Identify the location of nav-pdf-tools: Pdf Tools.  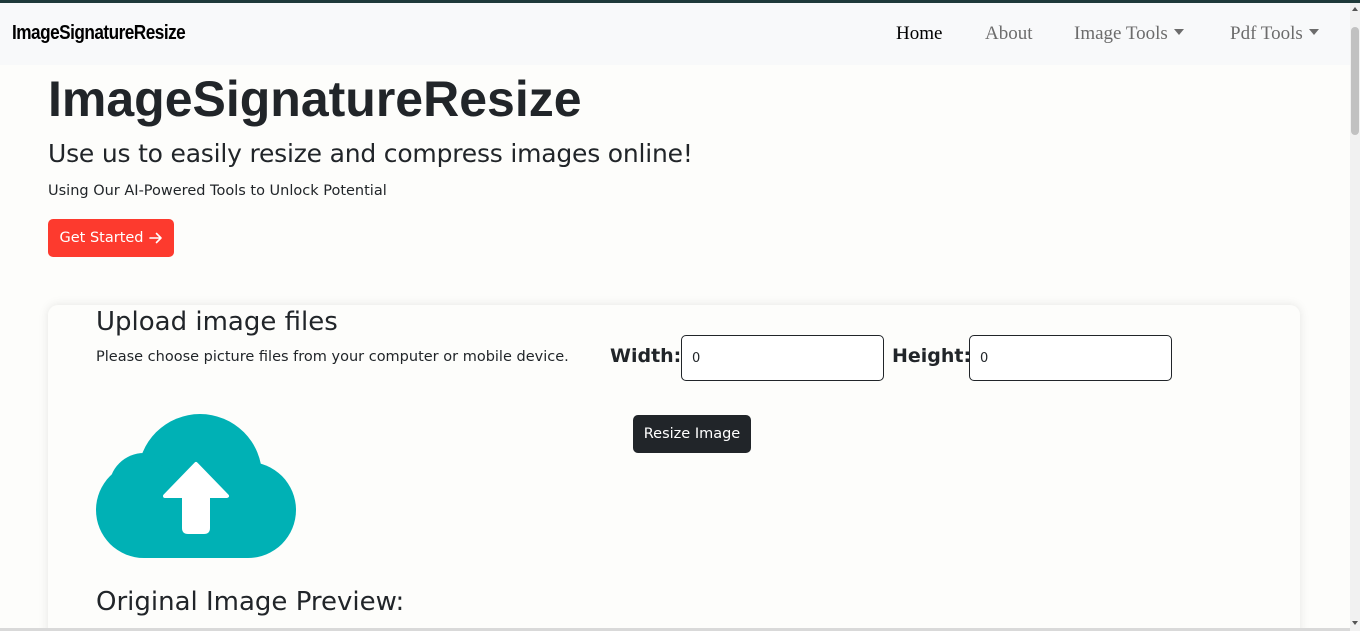
(1274, 34).